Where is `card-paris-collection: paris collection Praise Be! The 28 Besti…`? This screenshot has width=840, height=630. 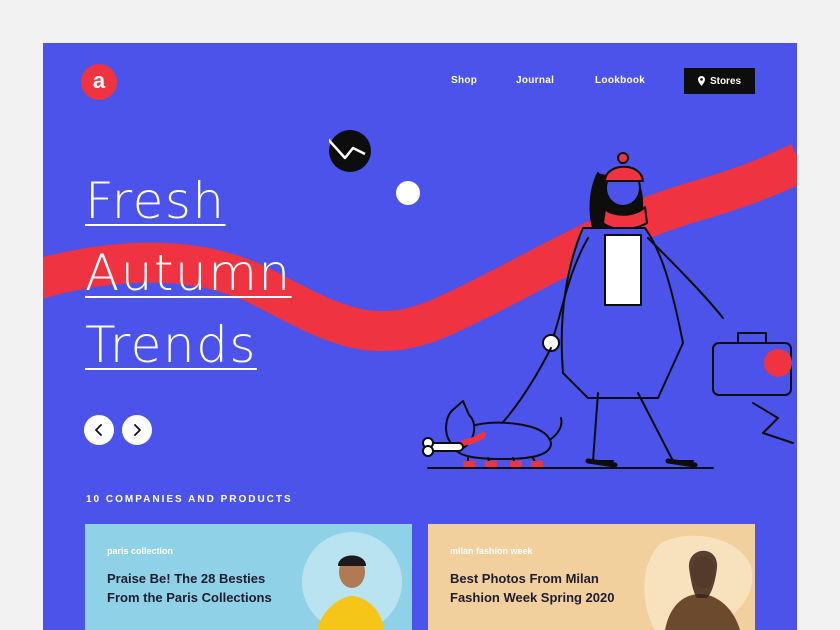 card-paris-collection: paris collection Praise Be! The 28 Besti… is located at coordinates (248, 577).